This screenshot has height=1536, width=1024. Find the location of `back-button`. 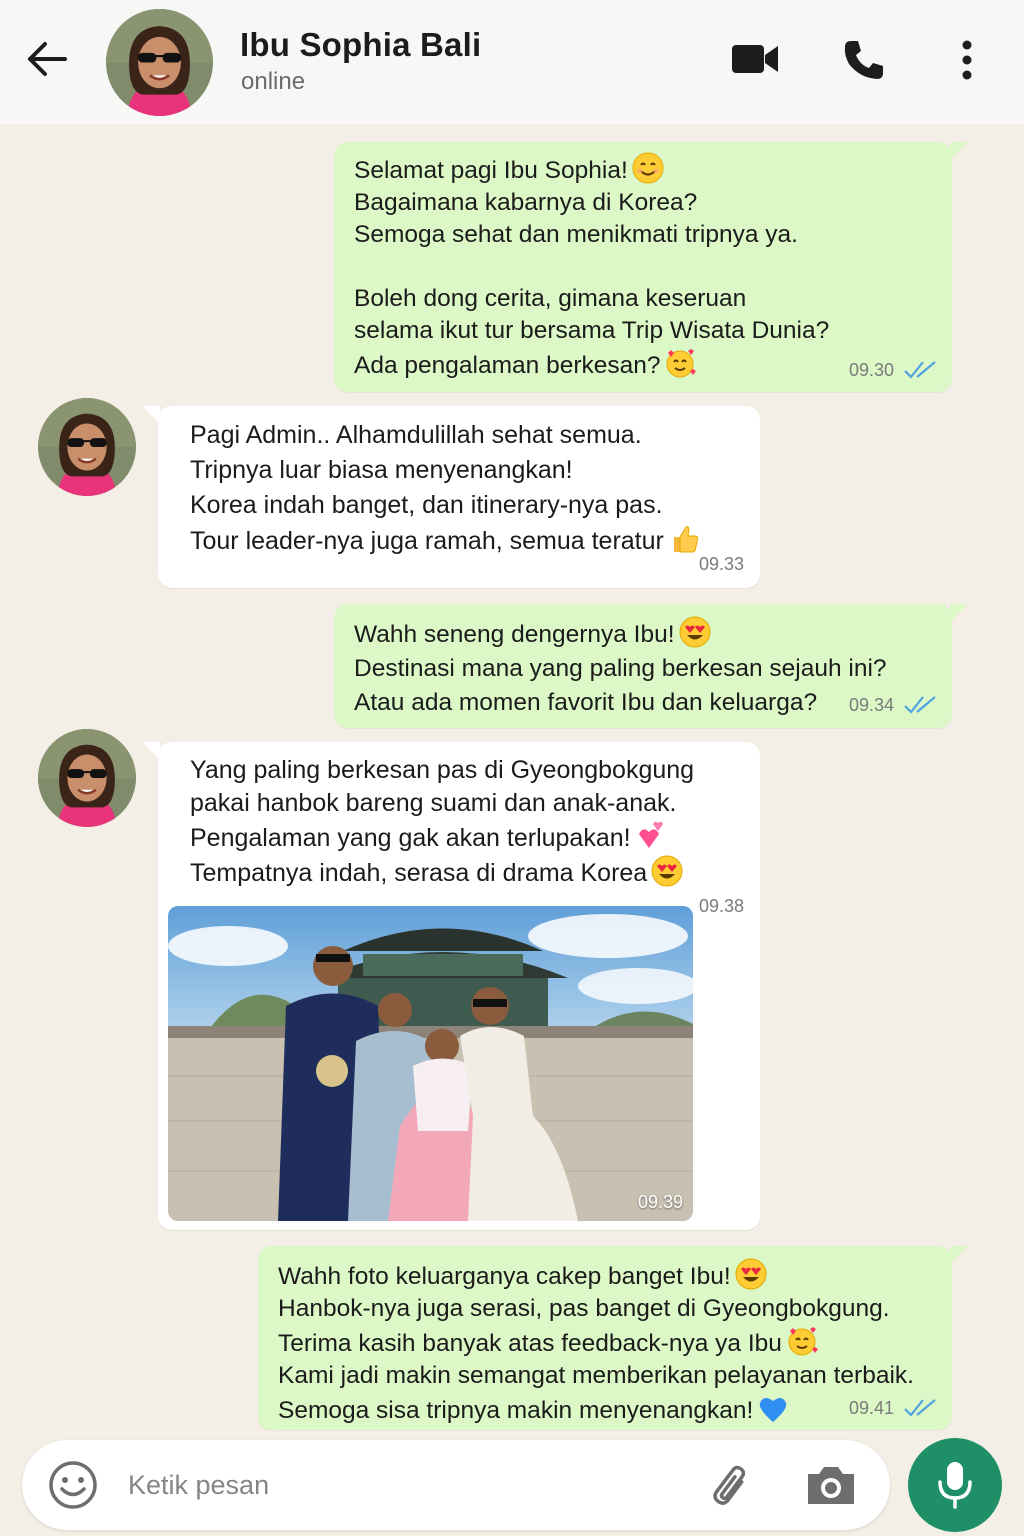

back-button is located at coordinates (47, 59).